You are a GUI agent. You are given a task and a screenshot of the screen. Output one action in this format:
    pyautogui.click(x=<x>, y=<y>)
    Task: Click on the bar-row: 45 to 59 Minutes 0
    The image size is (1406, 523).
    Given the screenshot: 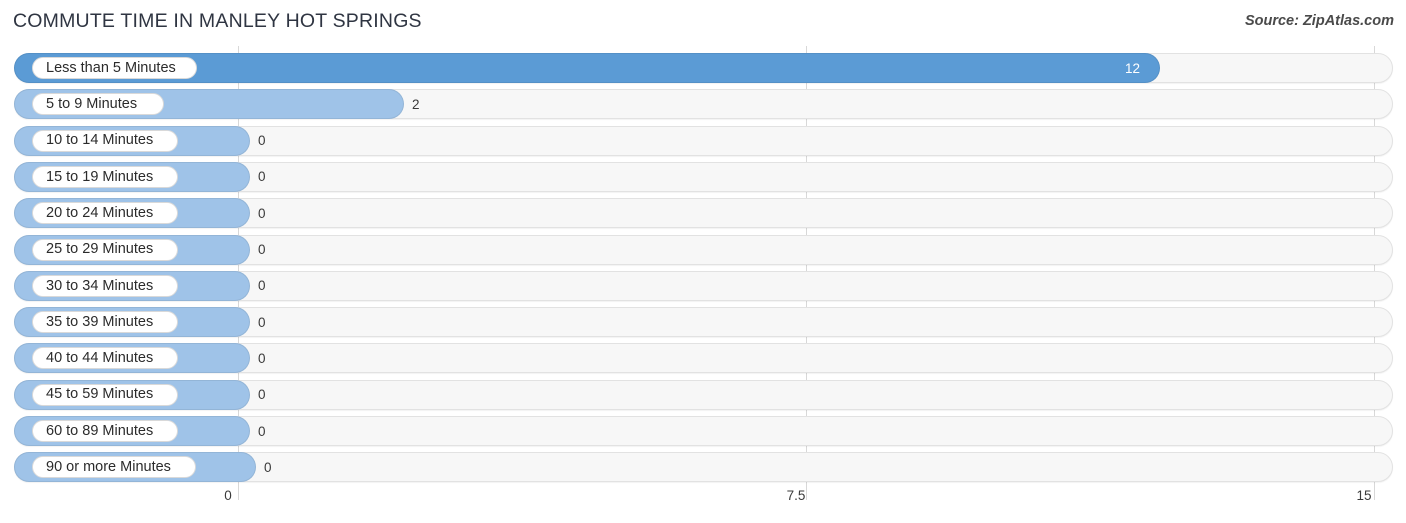 What is the action you would take?
    pyautogui.click(x=703, y=394)
    